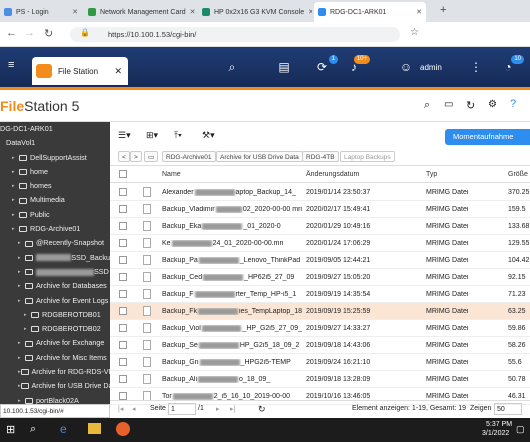  I want to click on tree-item: ▸ SSD, so click(55, 272).